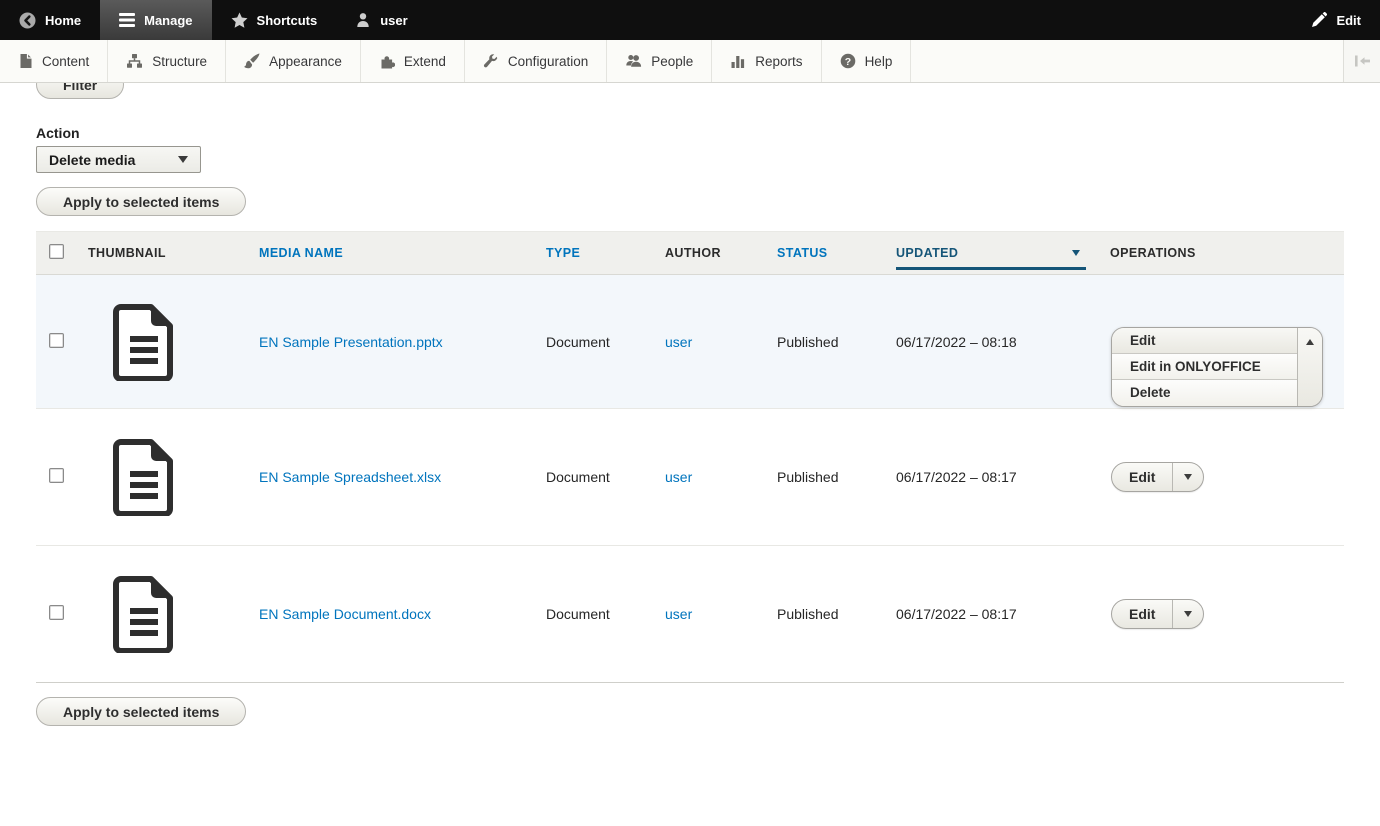 Image resolution: width=1380 pixels, height=826 pixels. I want to click on menu-item-help: ? Help, so click(866, 61).